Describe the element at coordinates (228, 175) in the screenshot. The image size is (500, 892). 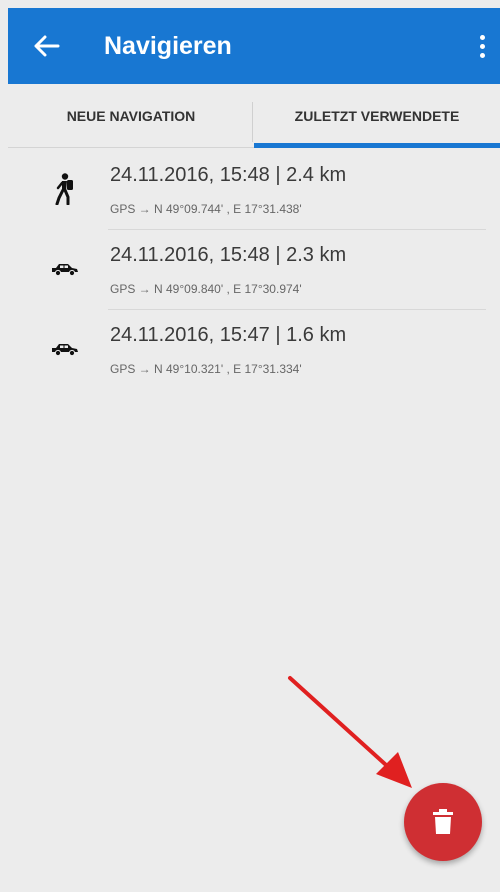
I see `item-title: 24.11.2016, 15:48 | 2.4 km` at that location.